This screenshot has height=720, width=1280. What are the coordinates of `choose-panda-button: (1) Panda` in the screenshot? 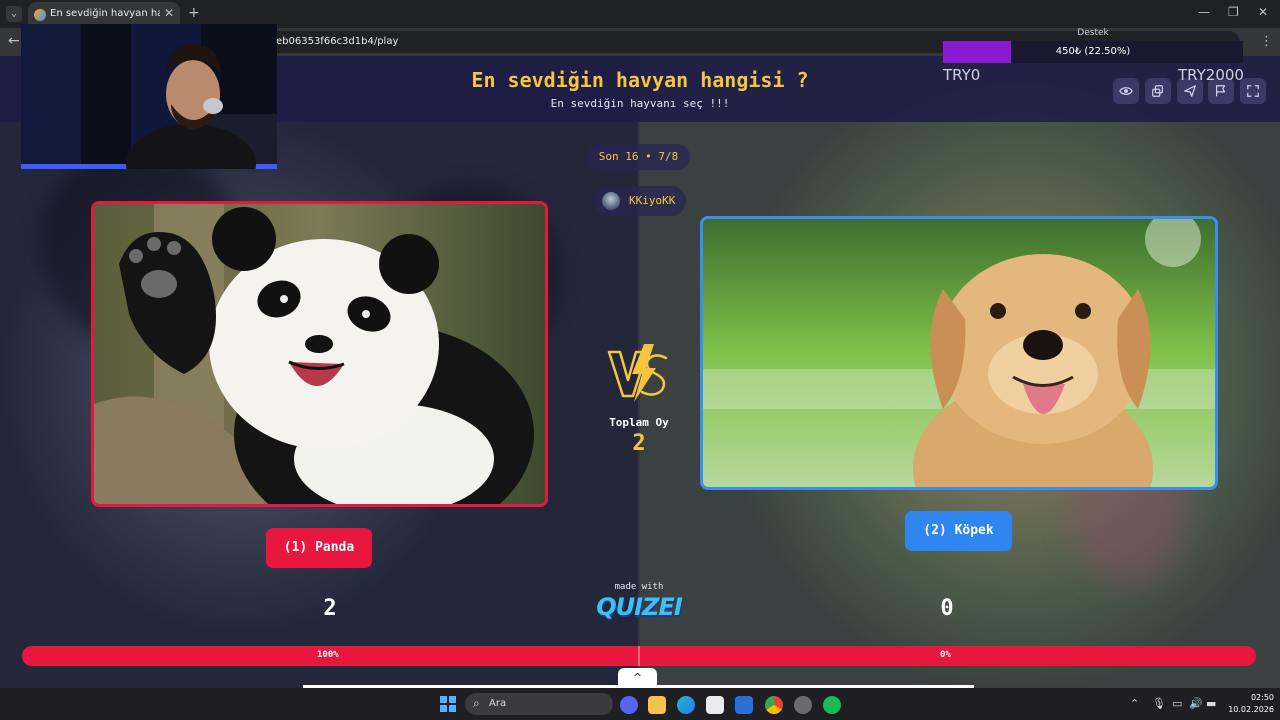 It's located at (319, 548).